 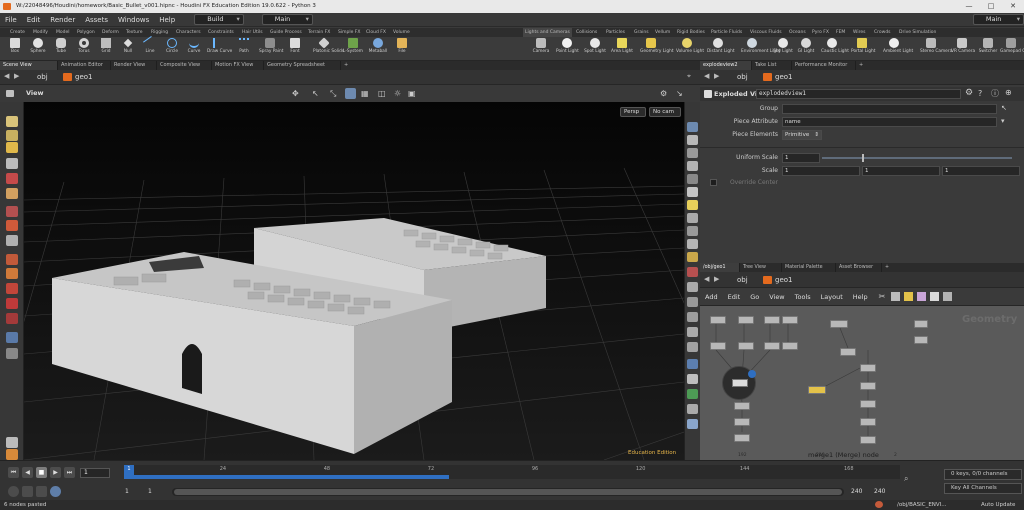 I want to click on tool-line: Line, so click(x=150, y=45).